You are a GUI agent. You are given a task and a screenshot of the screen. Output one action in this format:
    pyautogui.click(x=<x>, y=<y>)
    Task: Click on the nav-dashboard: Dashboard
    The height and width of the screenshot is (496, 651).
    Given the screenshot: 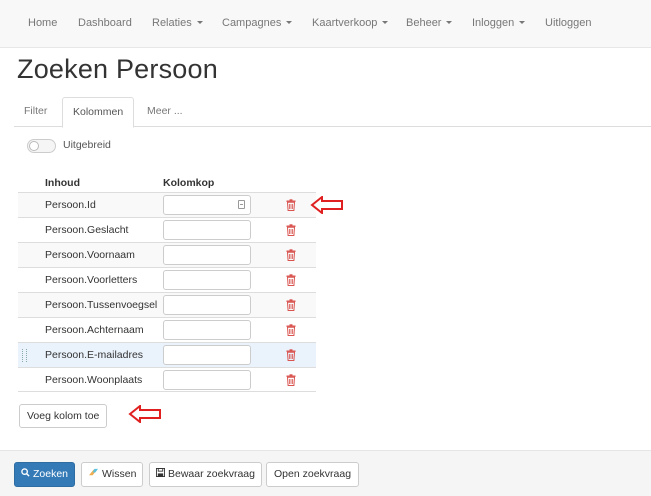 What is the action you would take?
    pyautogui.click(x=105, y=23)
    